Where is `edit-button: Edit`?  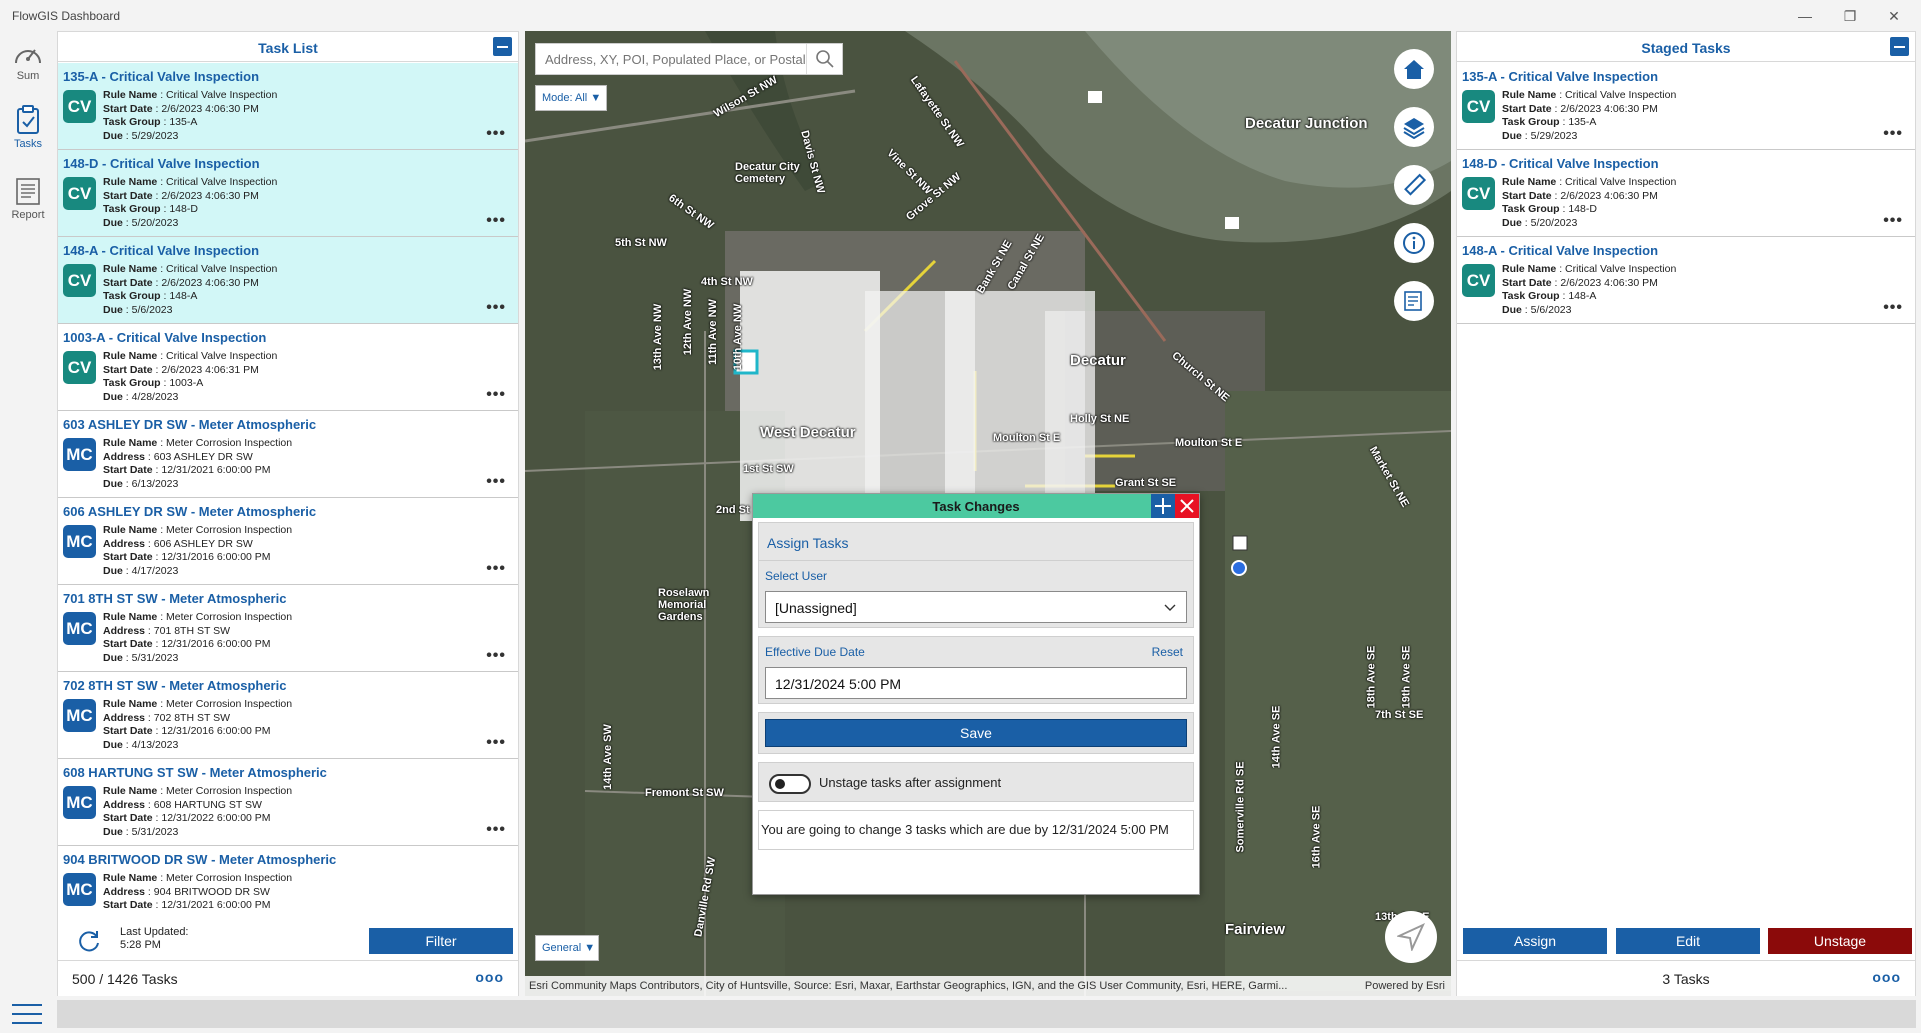 edit-button: Edit is located at coordinates (1688, 941).